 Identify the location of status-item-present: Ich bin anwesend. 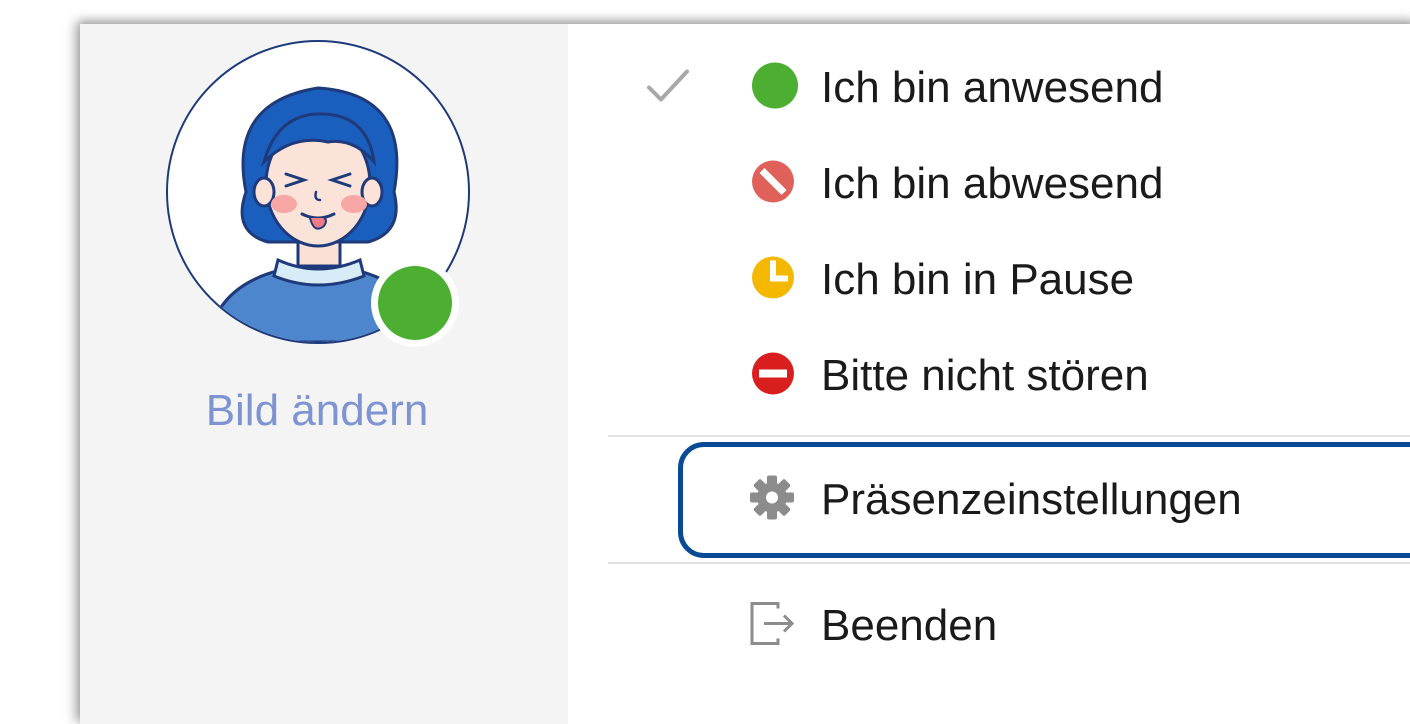
(989, 88).